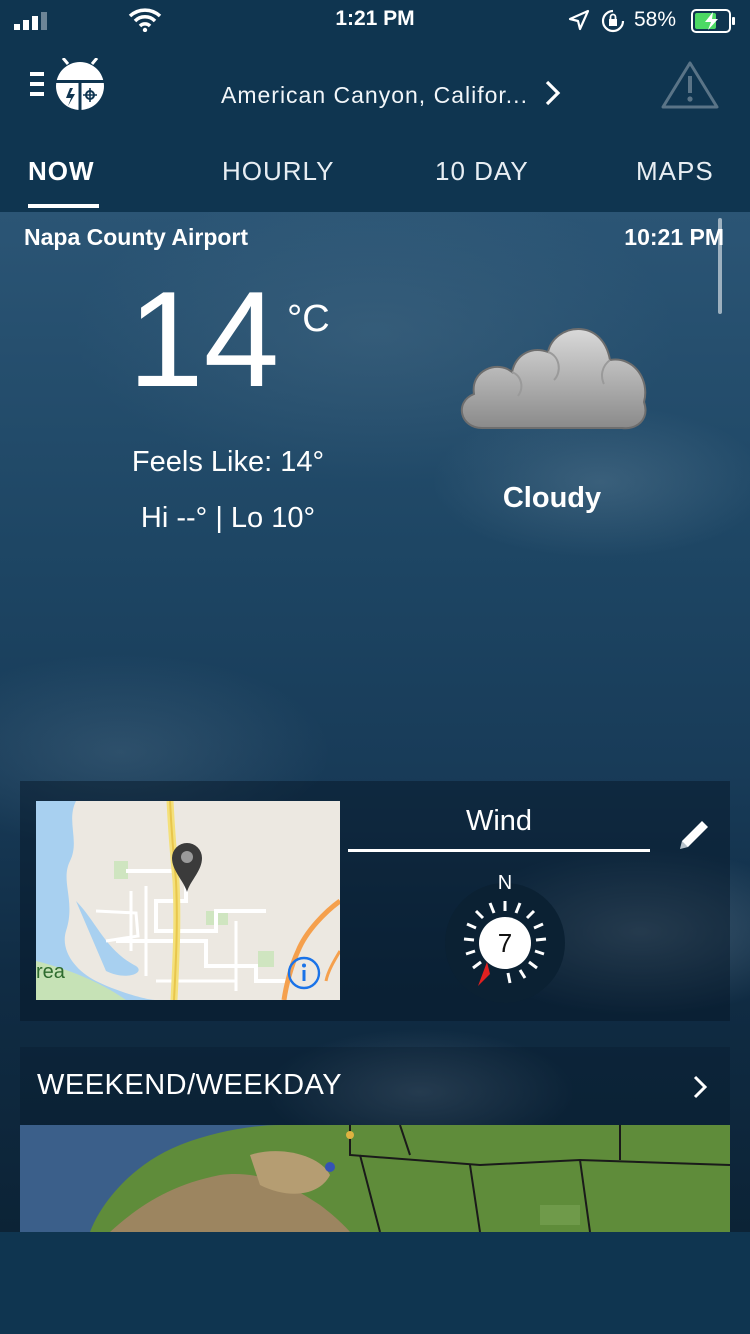 Image resolution: width=750 pixels, height=1334 pixels. I want to click on battery-charging-icon, so click(713, 21).